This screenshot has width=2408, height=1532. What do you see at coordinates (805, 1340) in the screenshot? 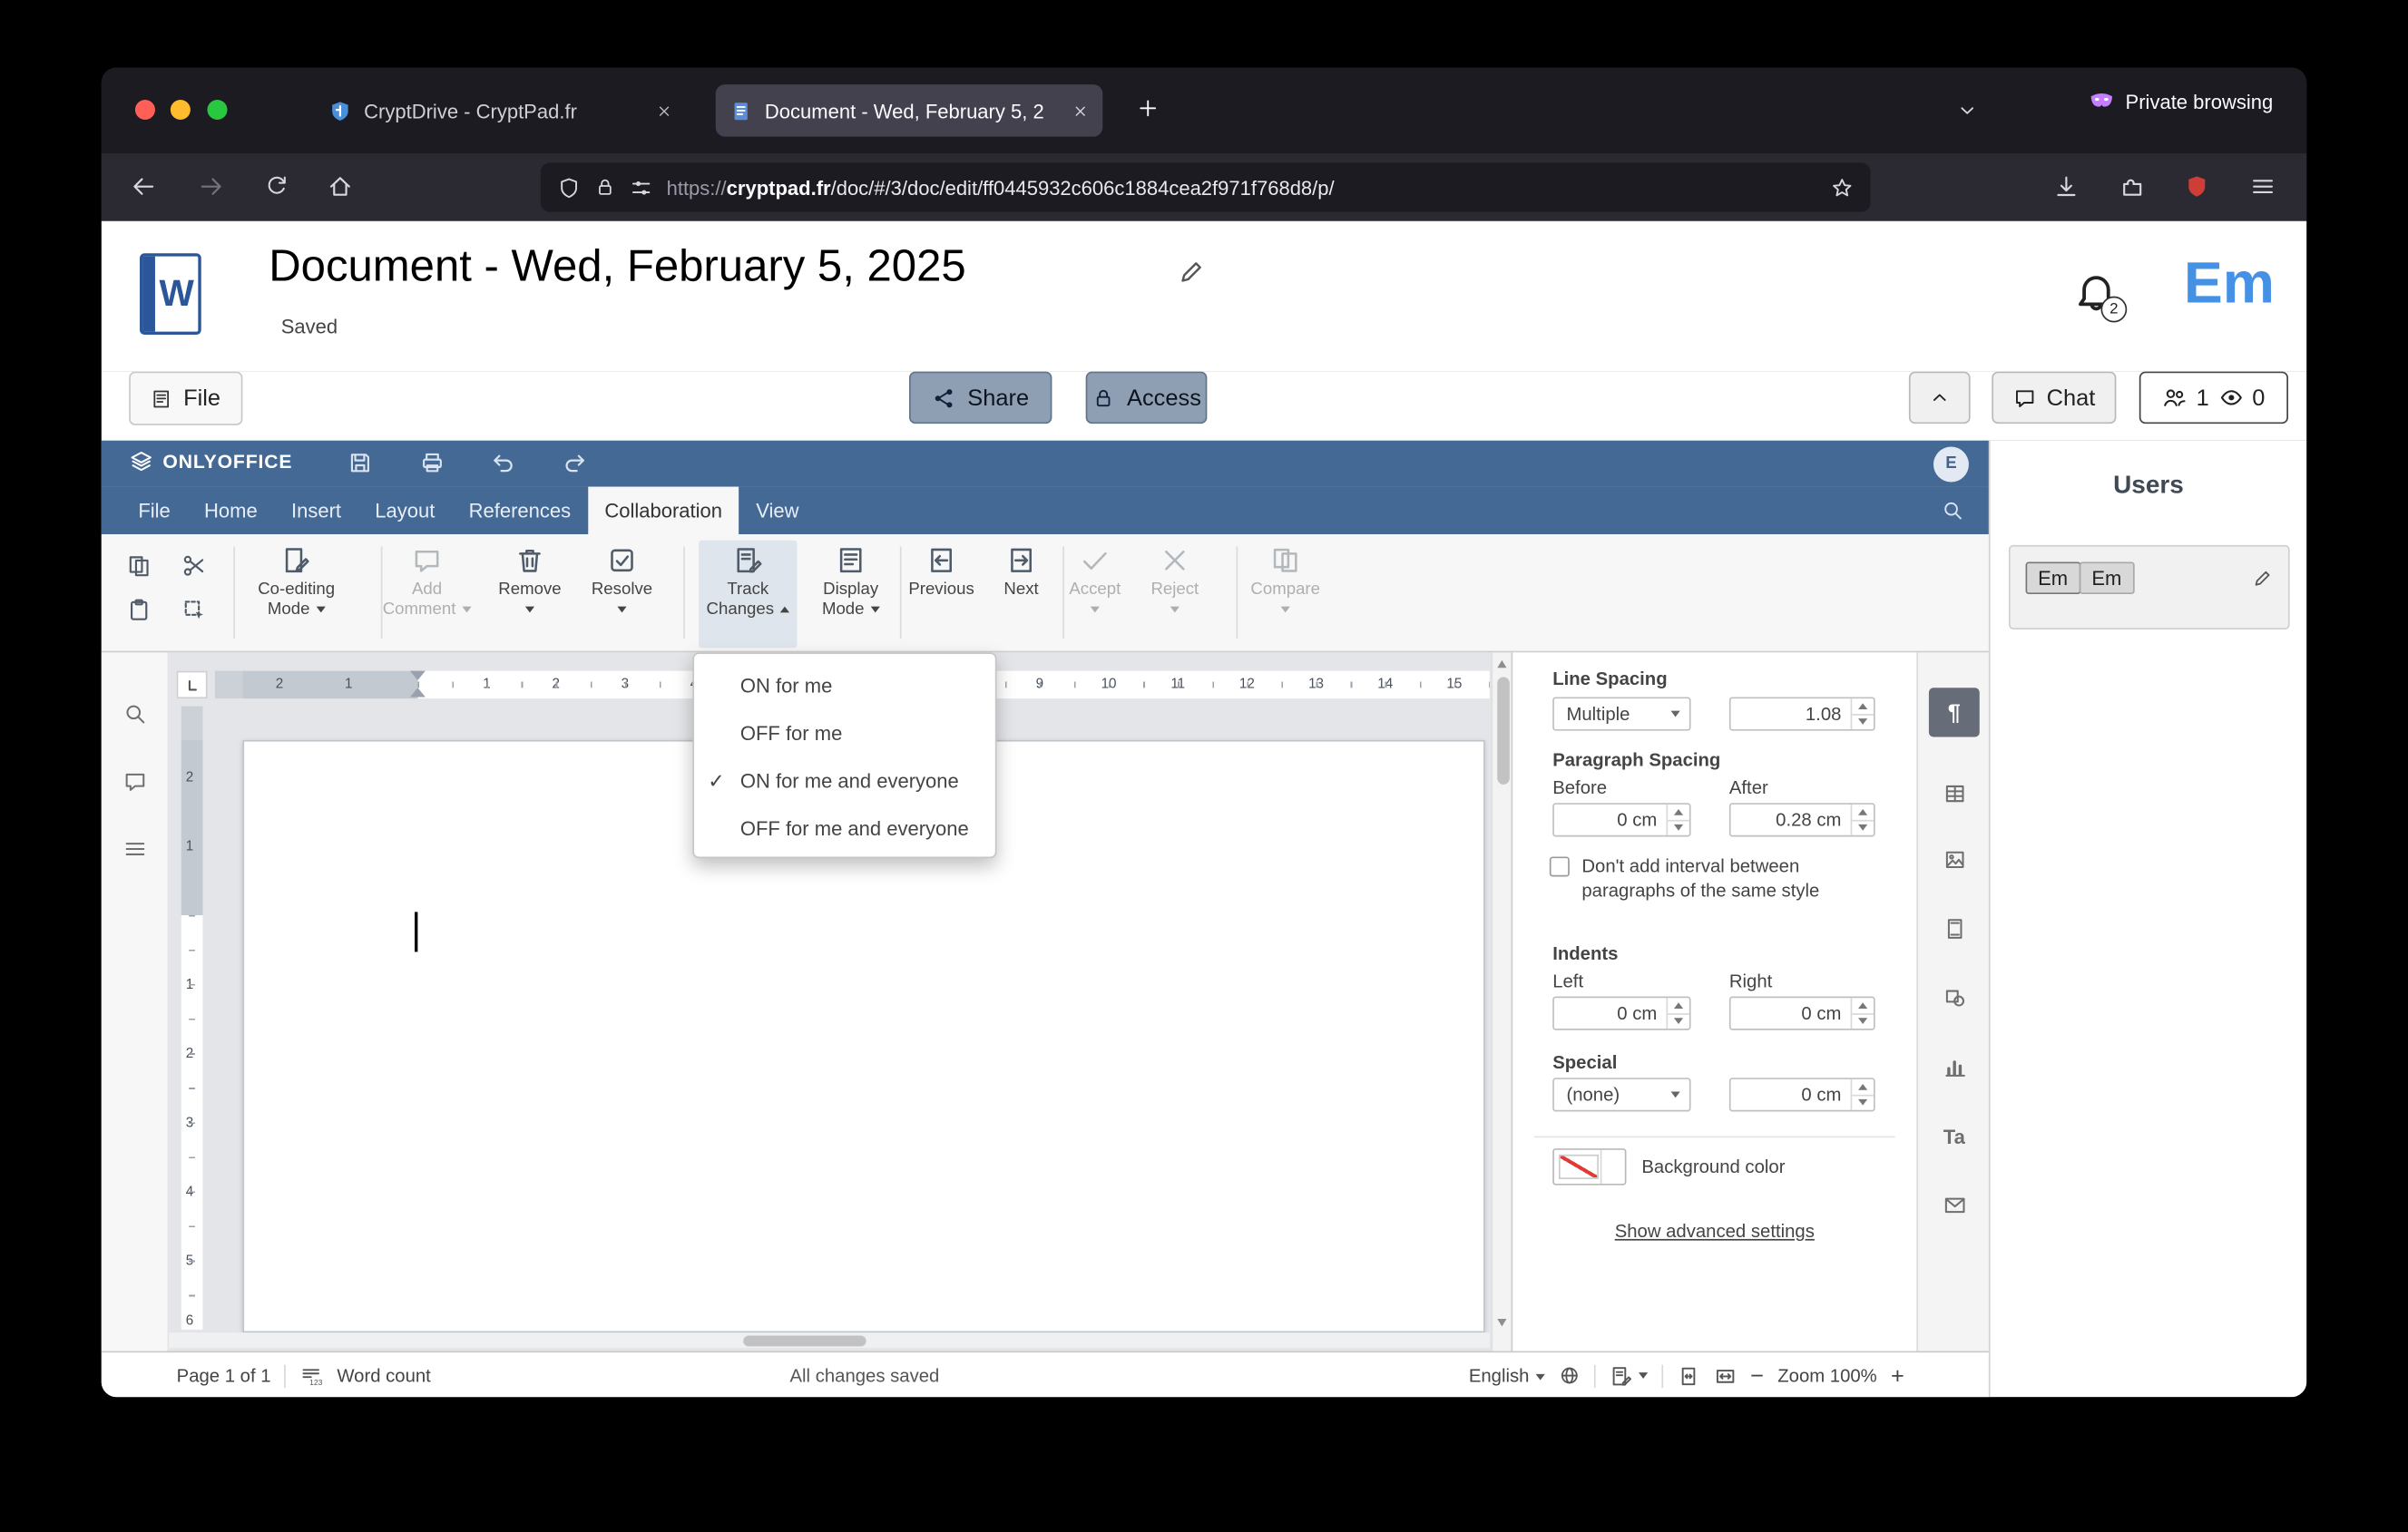
I see `horizontal-scrollbar-thumb` at bounding box center [805, 1340].